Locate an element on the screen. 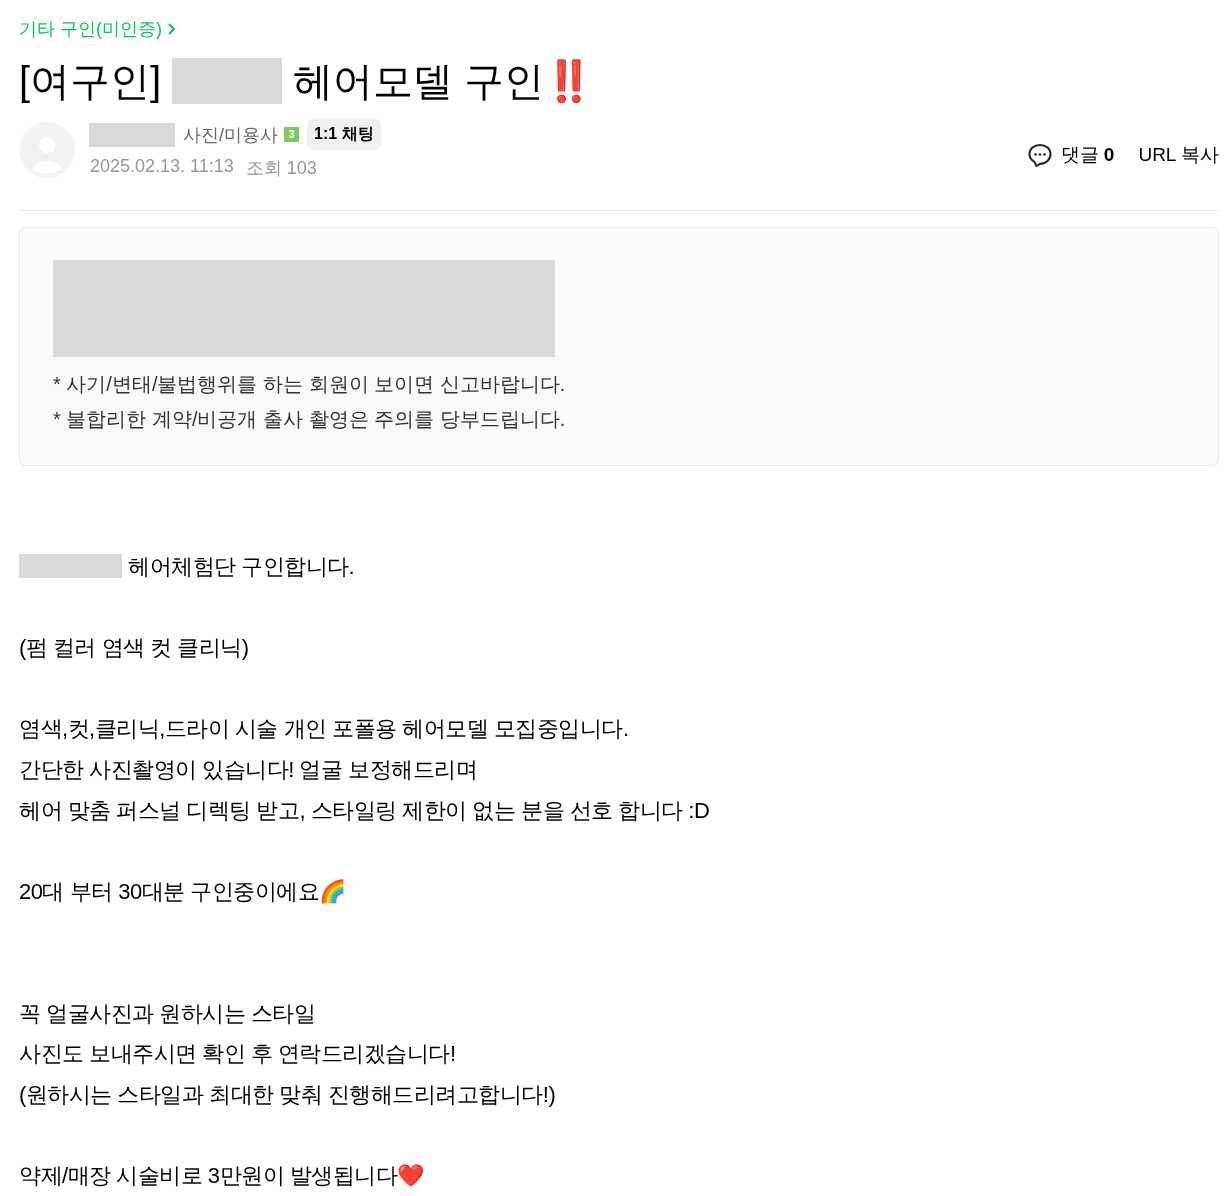 This screenshot has width=1231, height=1196. chat-button: 1:1 채팅 is located at coordinates (344, 134).